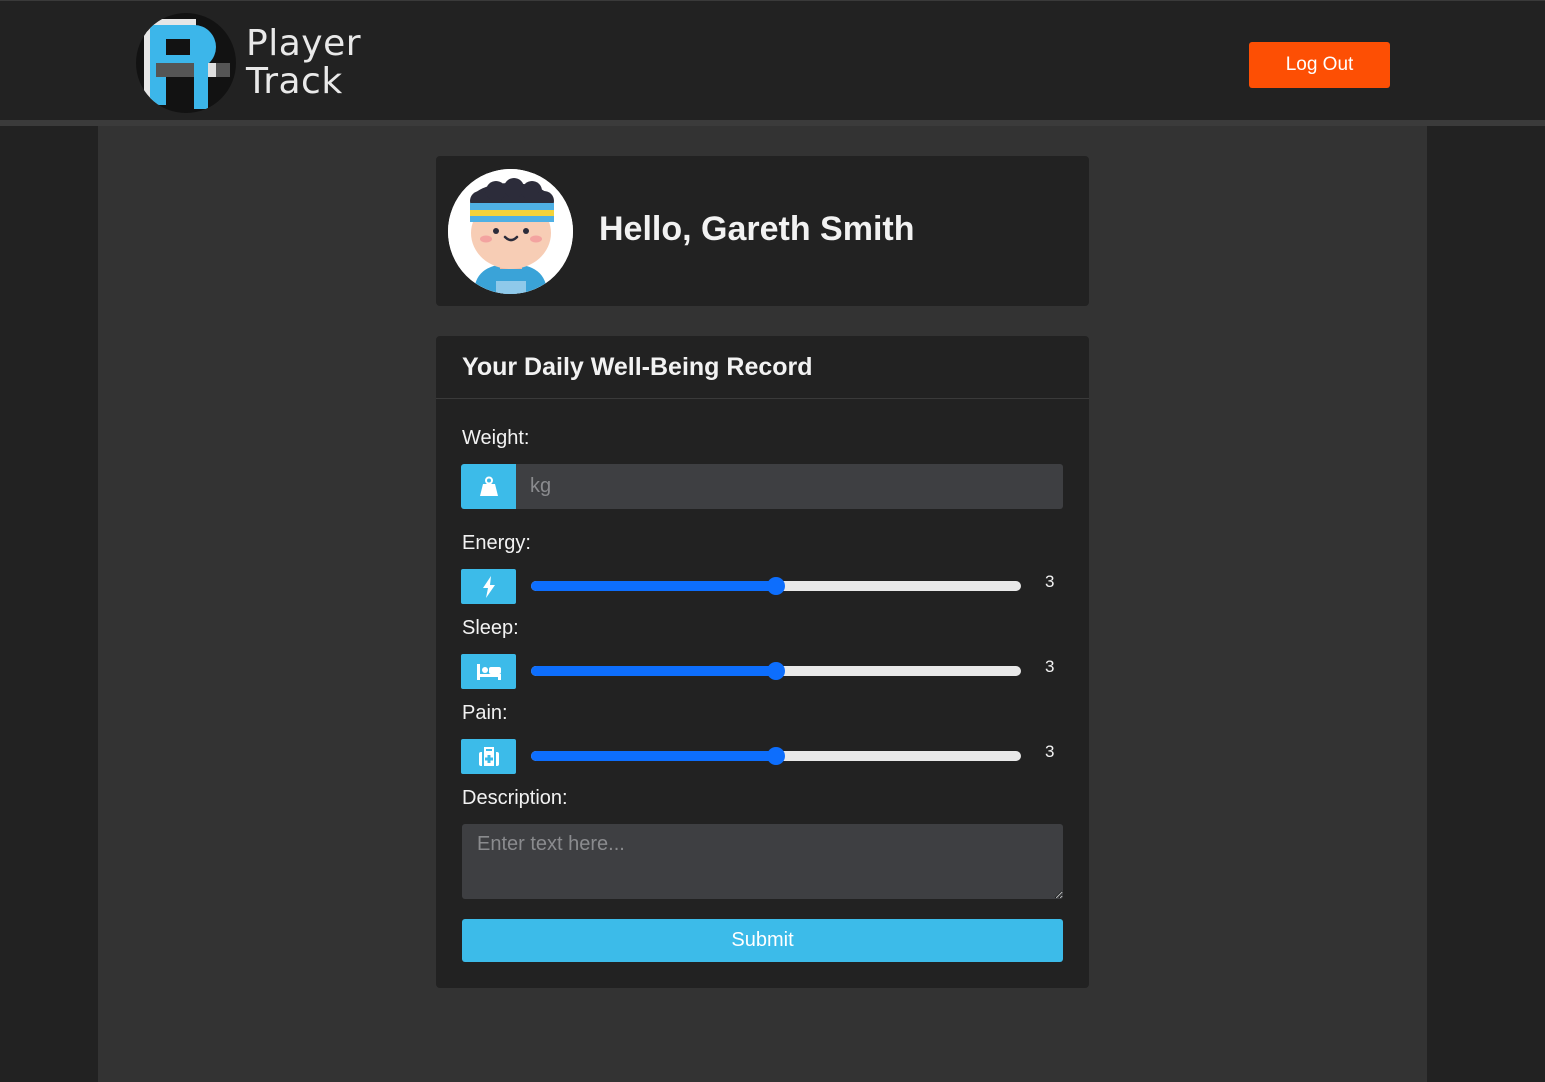 Image resolution: width=1545 pixels, height=1082 pixels. I want to click on weight-input, so click(789, 486).